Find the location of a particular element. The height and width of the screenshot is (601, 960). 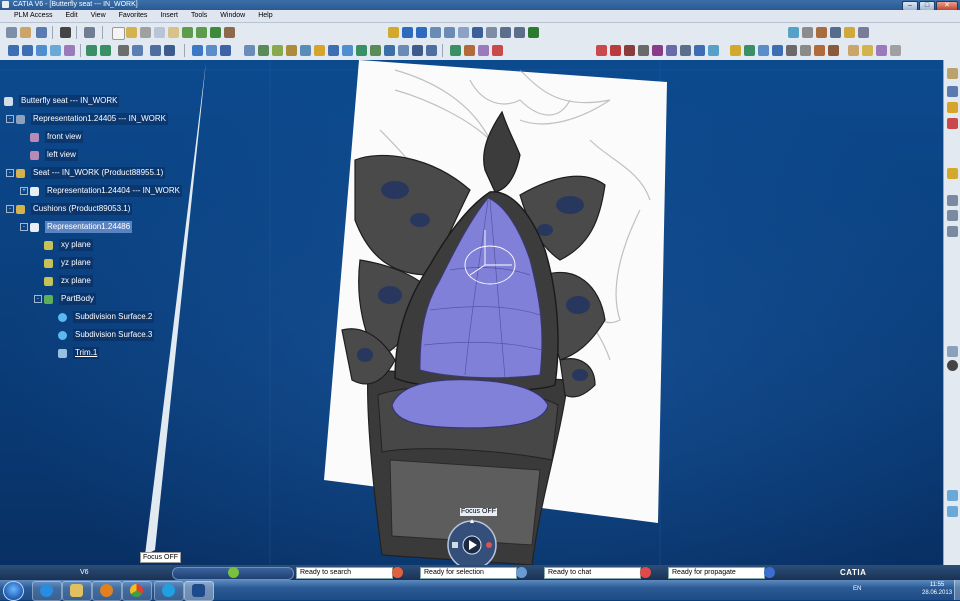

tree-row-left-view: left view is located at coordinates (54, 155).